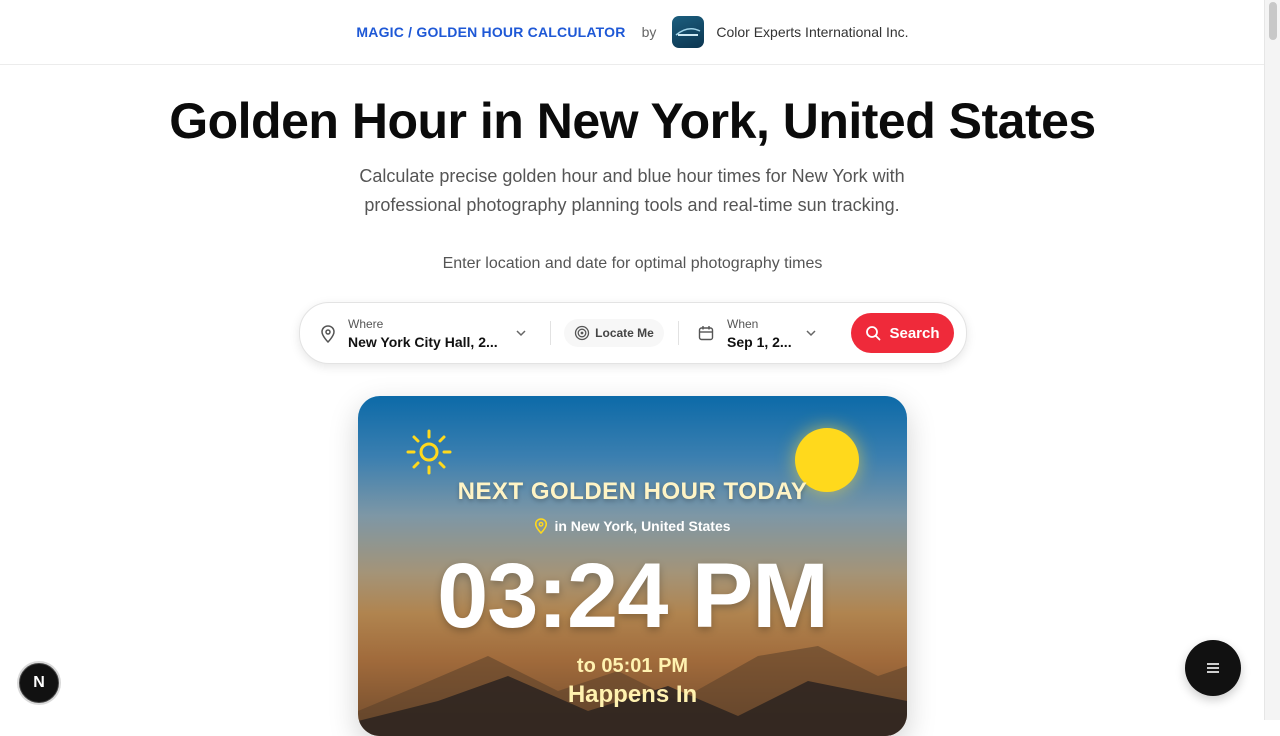 This screenshot has height=736, width=1280. Describe the element at coordinates (1272, 360) in the screenshot. I see `scrollbar` at that location.